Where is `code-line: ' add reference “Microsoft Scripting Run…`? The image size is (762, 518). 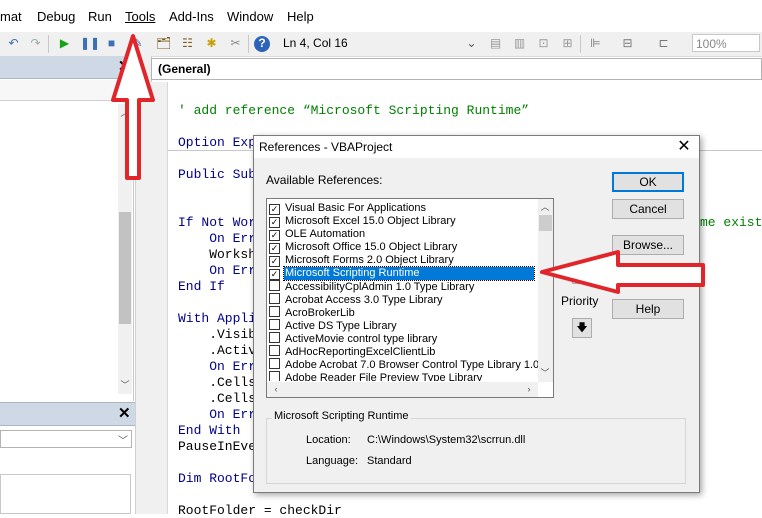
code-line: ' add reference “Microsoft Scripting Run… is located at coordinates (353, 110).